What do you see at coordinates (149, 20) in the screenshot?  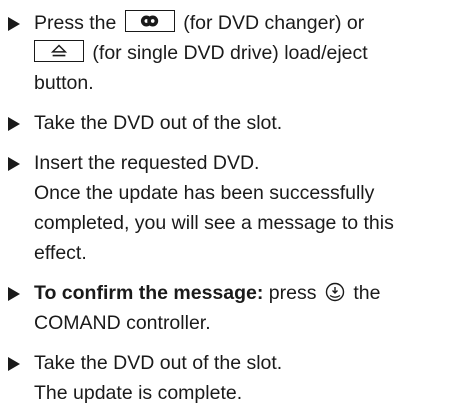 I see `dvd-changer-load-button-icon` at bounding box center [149, 20].